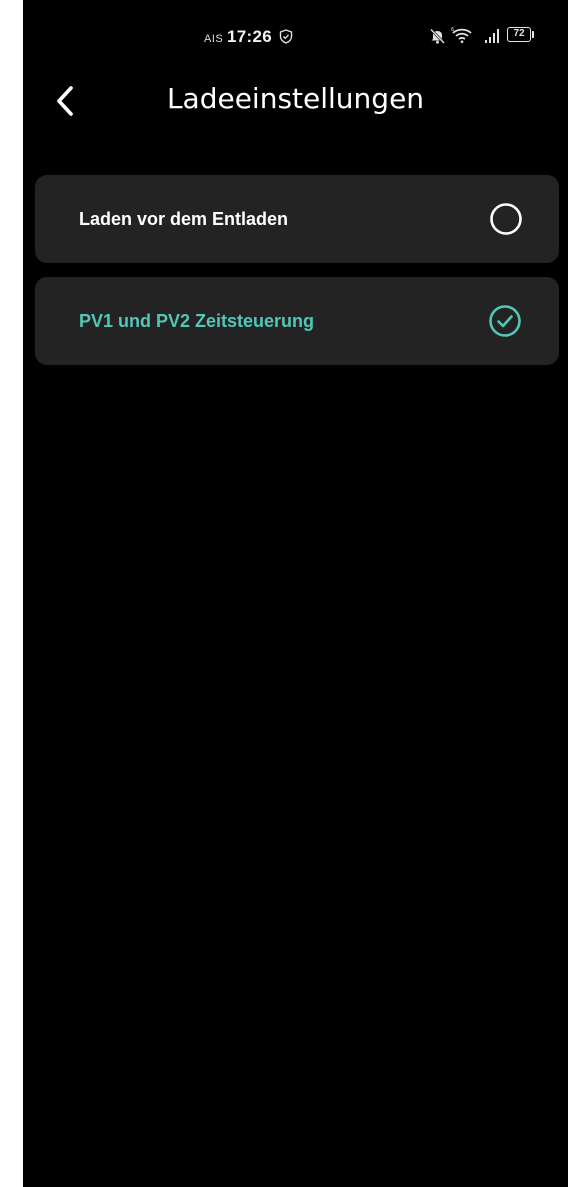 The width and height of the screenshot is (572, 1187). I want to click on mute-bell-icon, so click(437, 36).